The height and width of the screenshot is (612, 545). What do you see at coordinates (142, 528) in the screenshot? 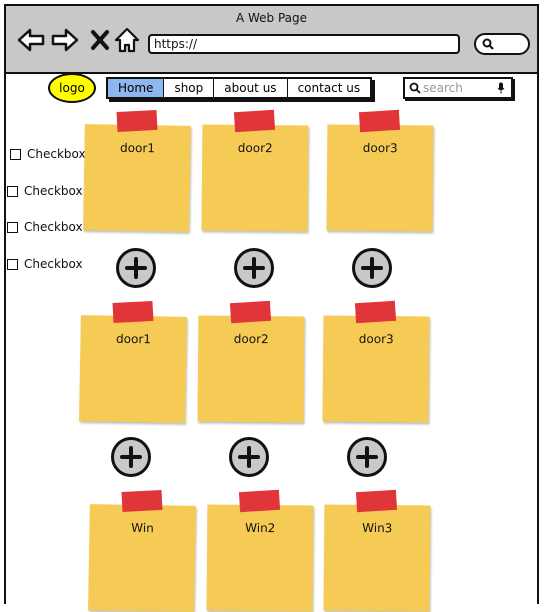
I see `note-label: Win` at bounding box center [142, 528].